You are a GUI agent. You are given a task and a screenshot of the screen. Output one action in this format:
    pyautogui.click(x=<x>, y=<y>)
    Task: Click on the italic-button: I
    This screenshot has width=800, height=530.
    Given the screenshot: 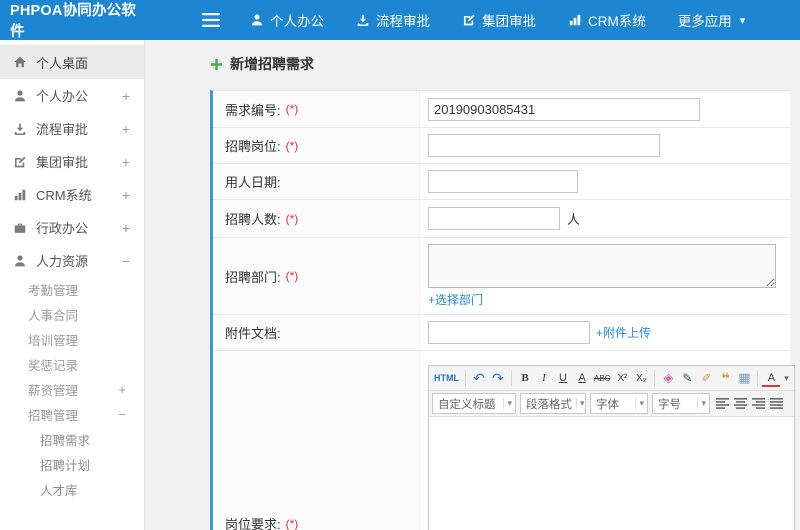 What is the action you would take?
    pyautogui.click(x=544, y=378)
    